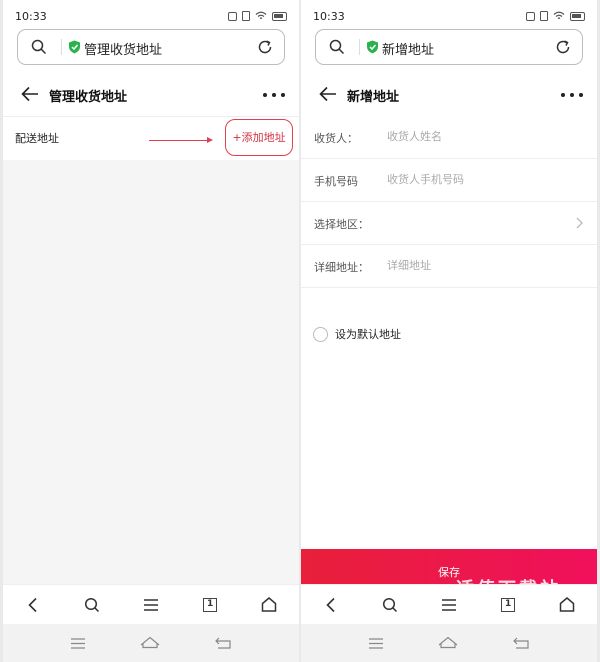 Image resolution: width=600 pixels, height=662 pixels. What do you see at coordinates (508, 579) in the screenshot?
I see `watermark-text: 适值下载站` at bounding box center [508, 579].